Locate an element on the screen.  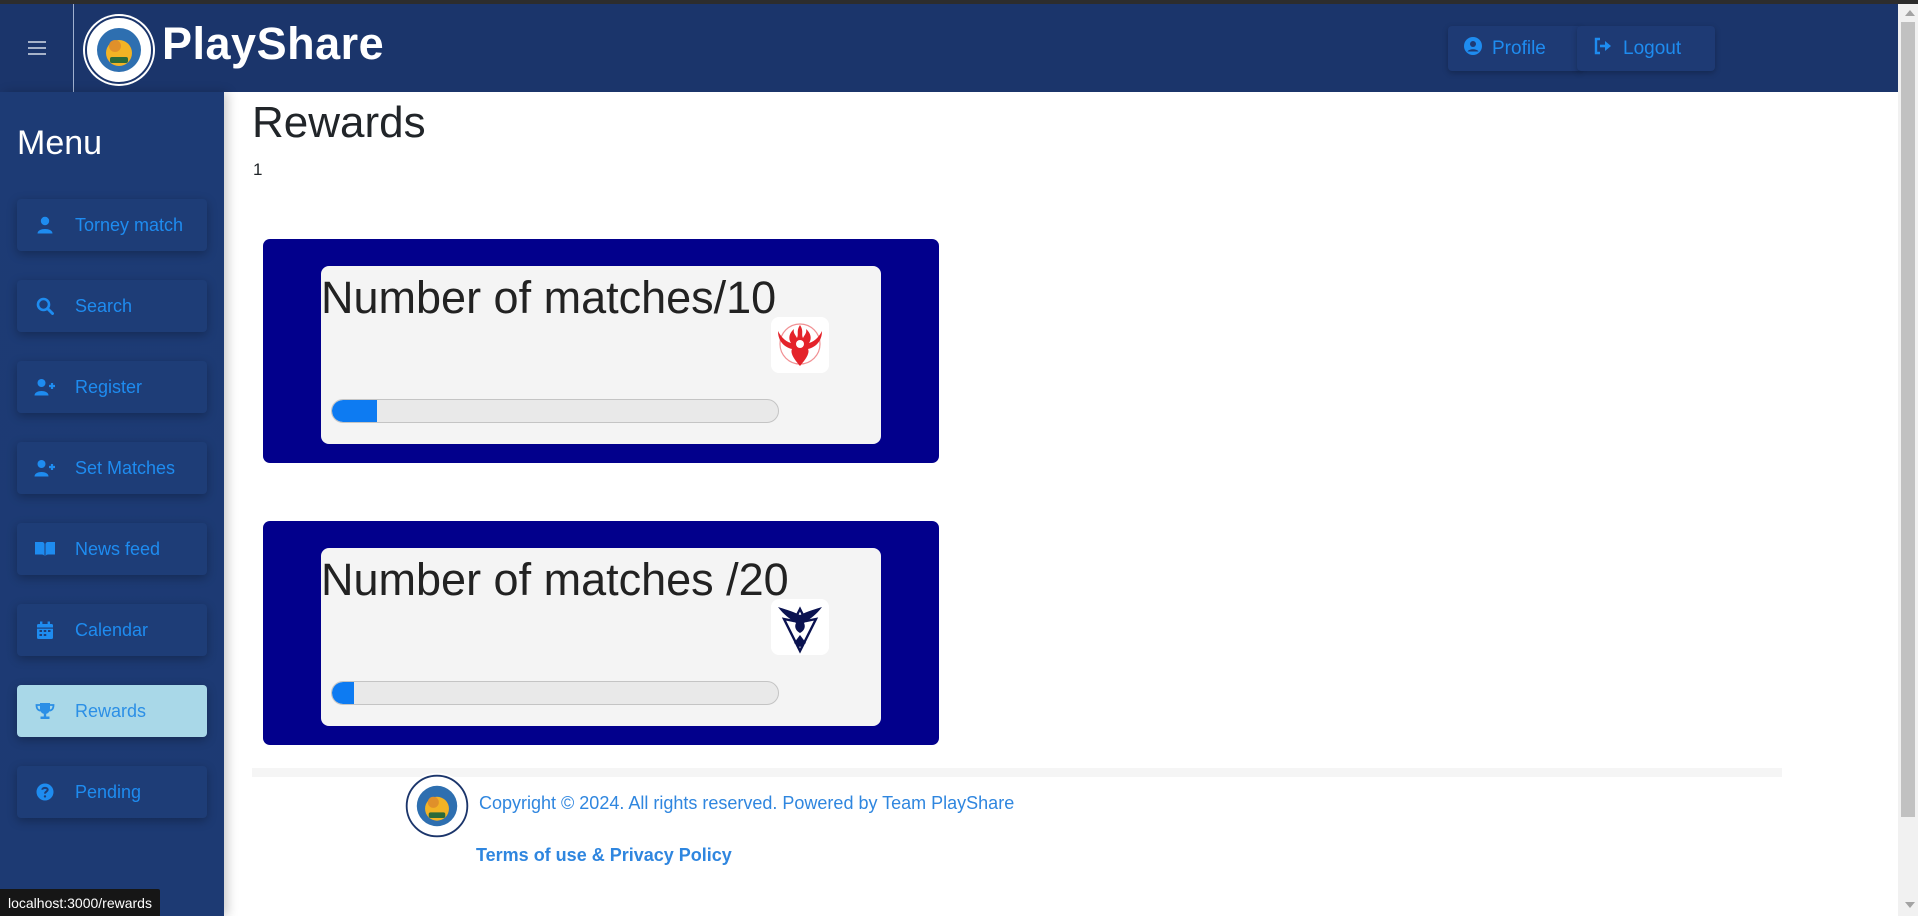
profile-button: Profile is located at coordinates (1515, 48).